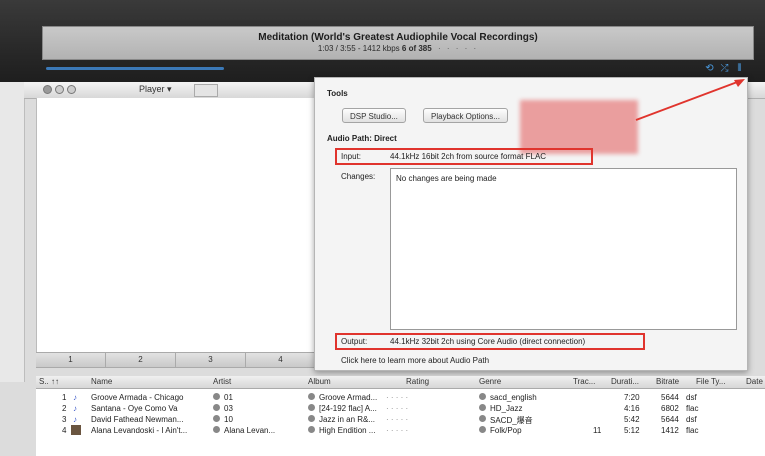 This screenshot has height=456, width=765. I want to click on row-duration: 5:42, so click(632, 419).